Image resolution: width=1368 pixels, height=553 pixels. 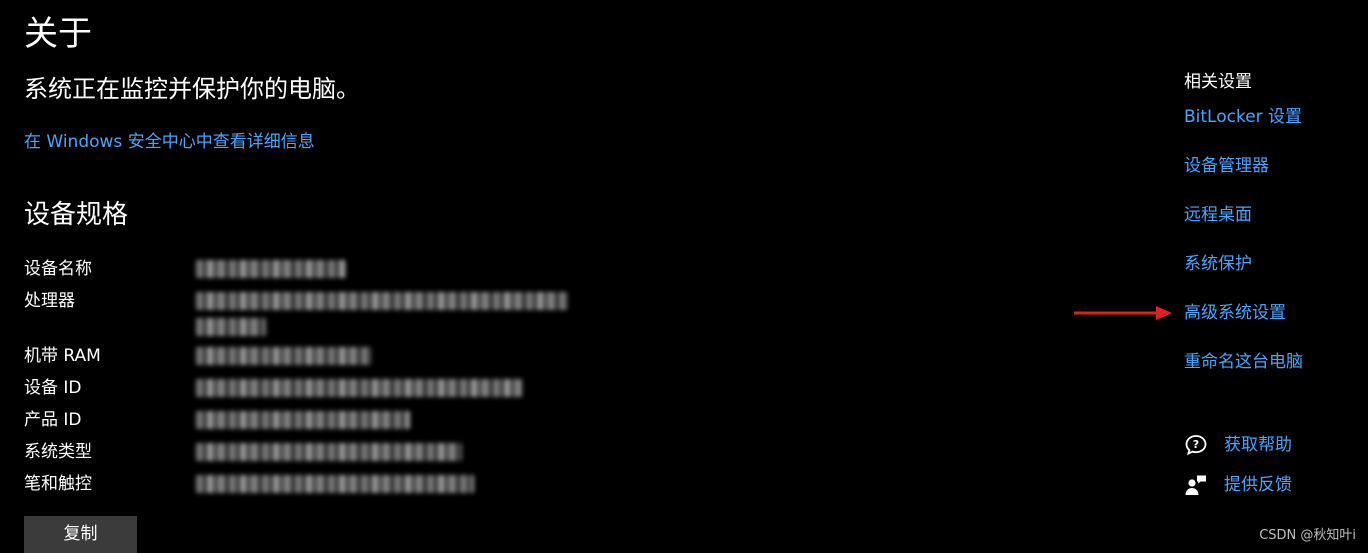 What do you see at coordinates (1123, 313) in the screenshot?
I see `red-arrow-icon` at bounding box center [1123, 313].